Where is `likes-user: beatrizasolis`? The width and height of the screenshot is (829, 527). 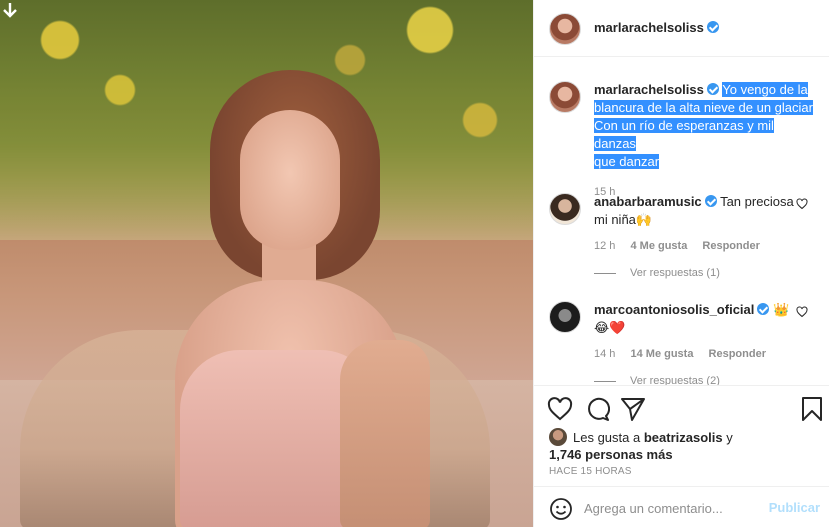 likes-user: beatrizasolis is located at coordinates (683, 437).